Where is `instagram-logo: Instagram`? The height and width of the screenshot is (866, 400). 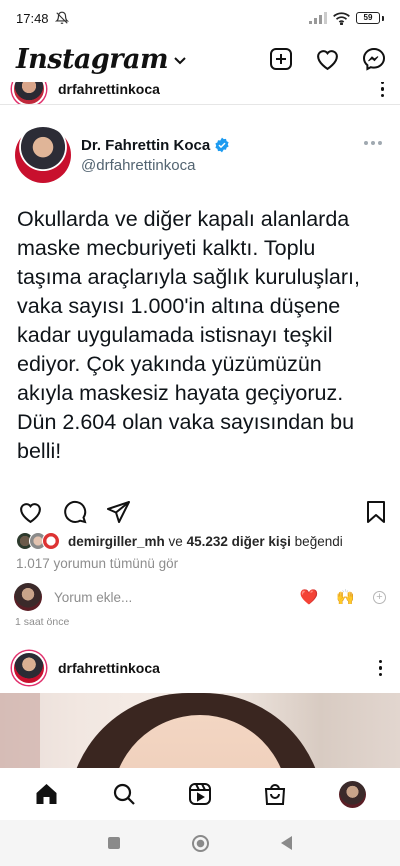 instagram-logo: Instagram is located at coordinates (92, 59).